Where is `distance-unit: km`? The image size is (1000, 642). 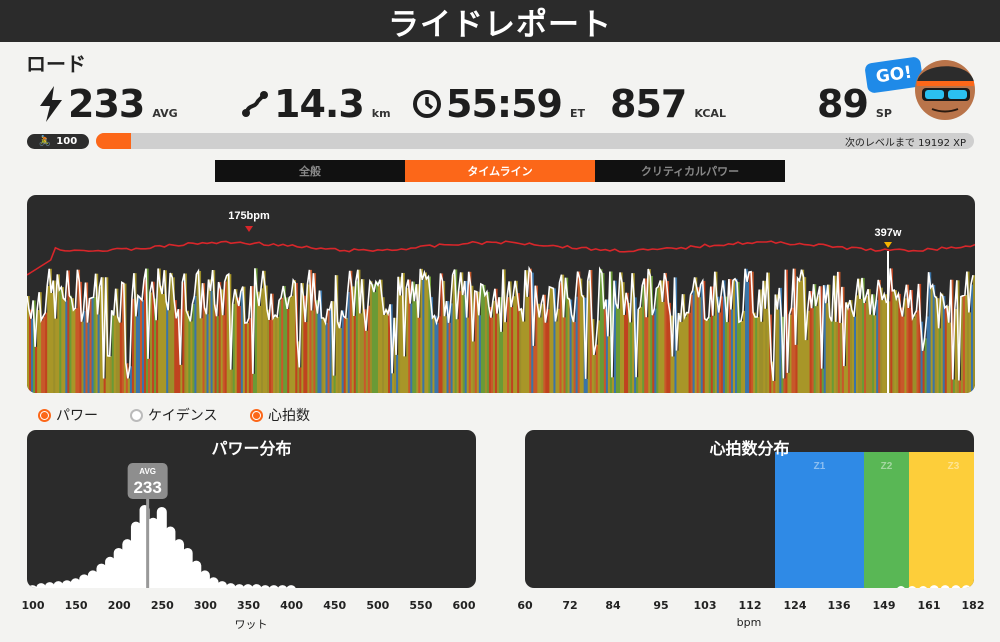
distance-unit: km is located at coordinates (381, 113).